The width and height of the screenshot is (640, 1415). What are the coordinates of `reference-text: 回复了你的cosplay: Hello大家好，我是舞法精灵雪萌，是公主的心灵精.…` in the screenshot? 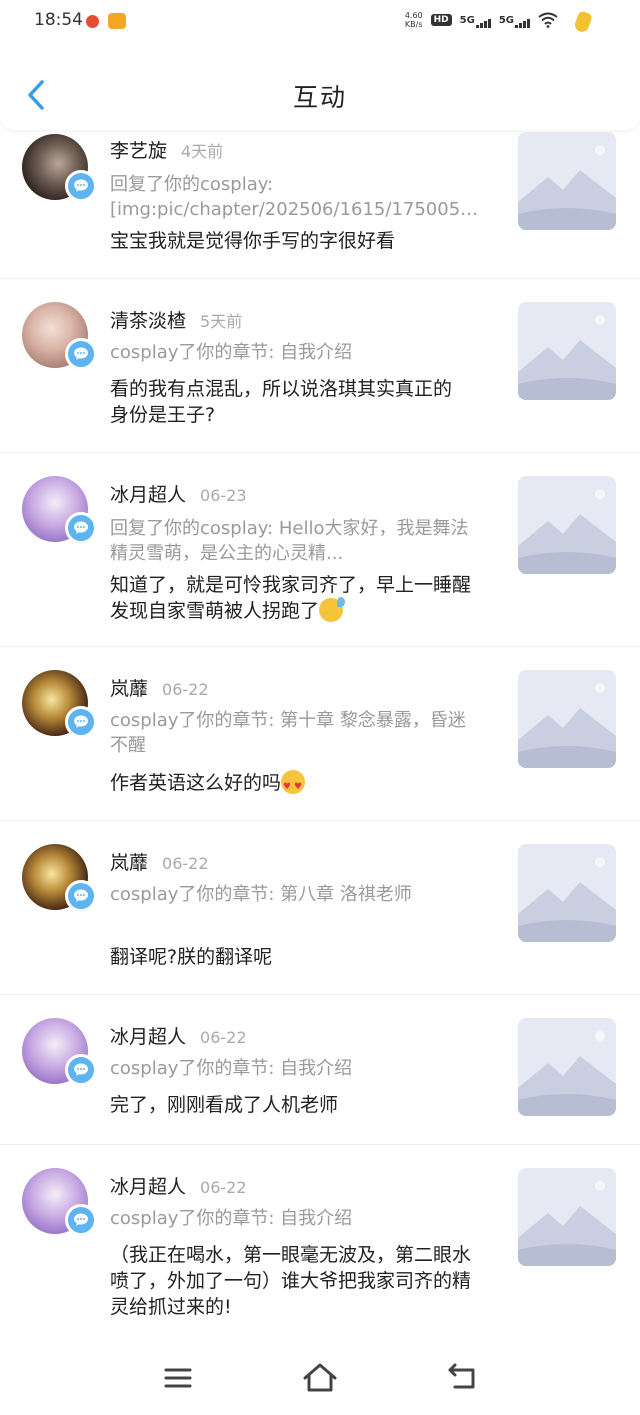 It's located at (295, 541).